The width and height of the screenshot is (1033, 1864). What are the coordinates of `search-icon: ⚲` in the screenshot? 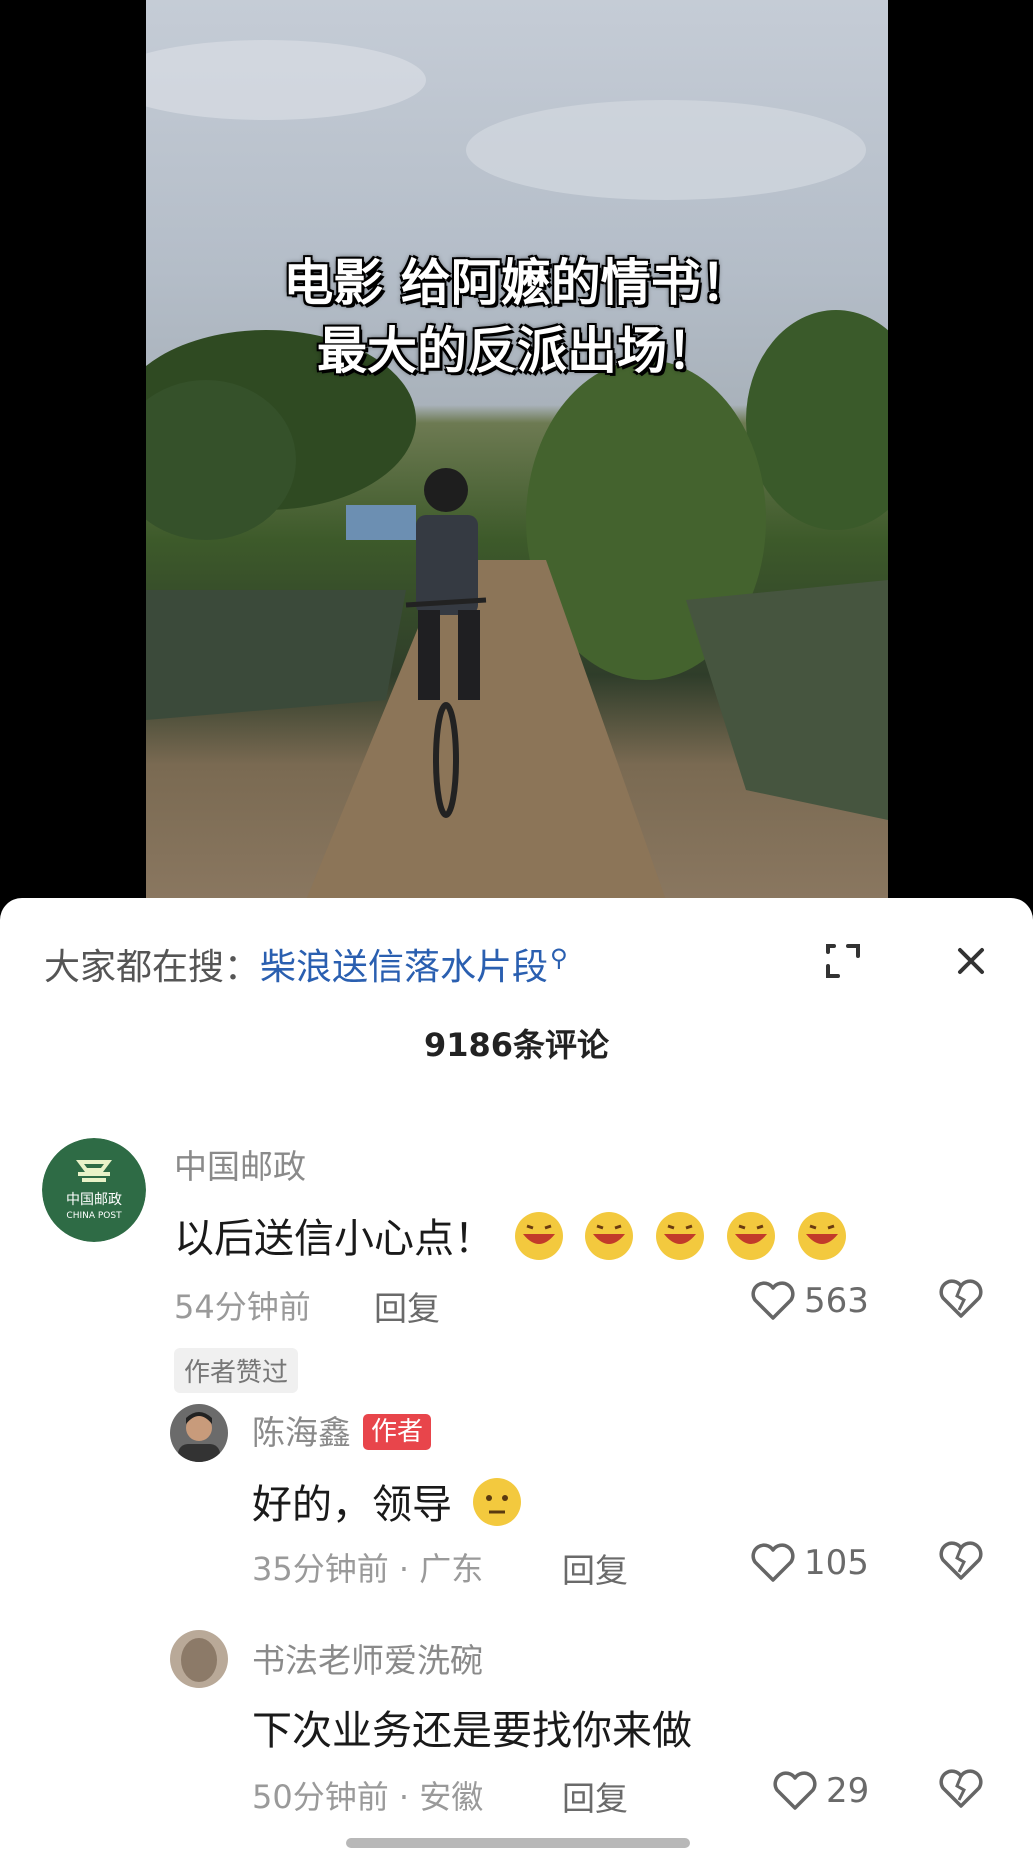 It's located at (559, 958).